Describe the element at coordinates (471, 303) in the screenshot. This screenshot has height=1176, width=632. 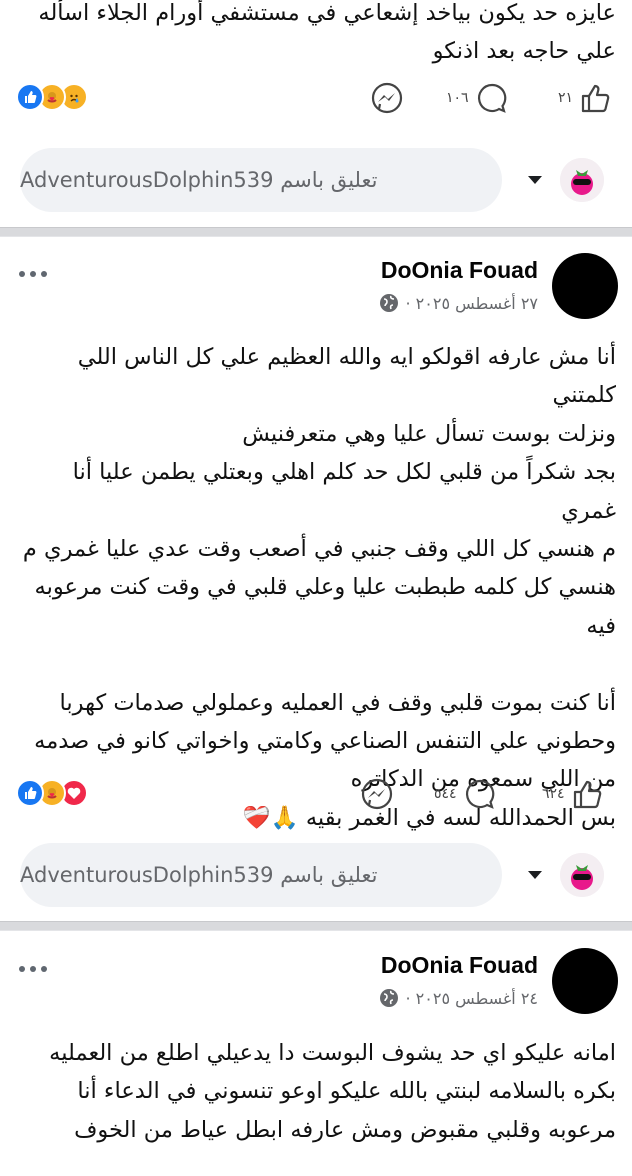
I see `post-date-text: ٢٧ أغسطس ٢٠٢٥ ·` at that location.